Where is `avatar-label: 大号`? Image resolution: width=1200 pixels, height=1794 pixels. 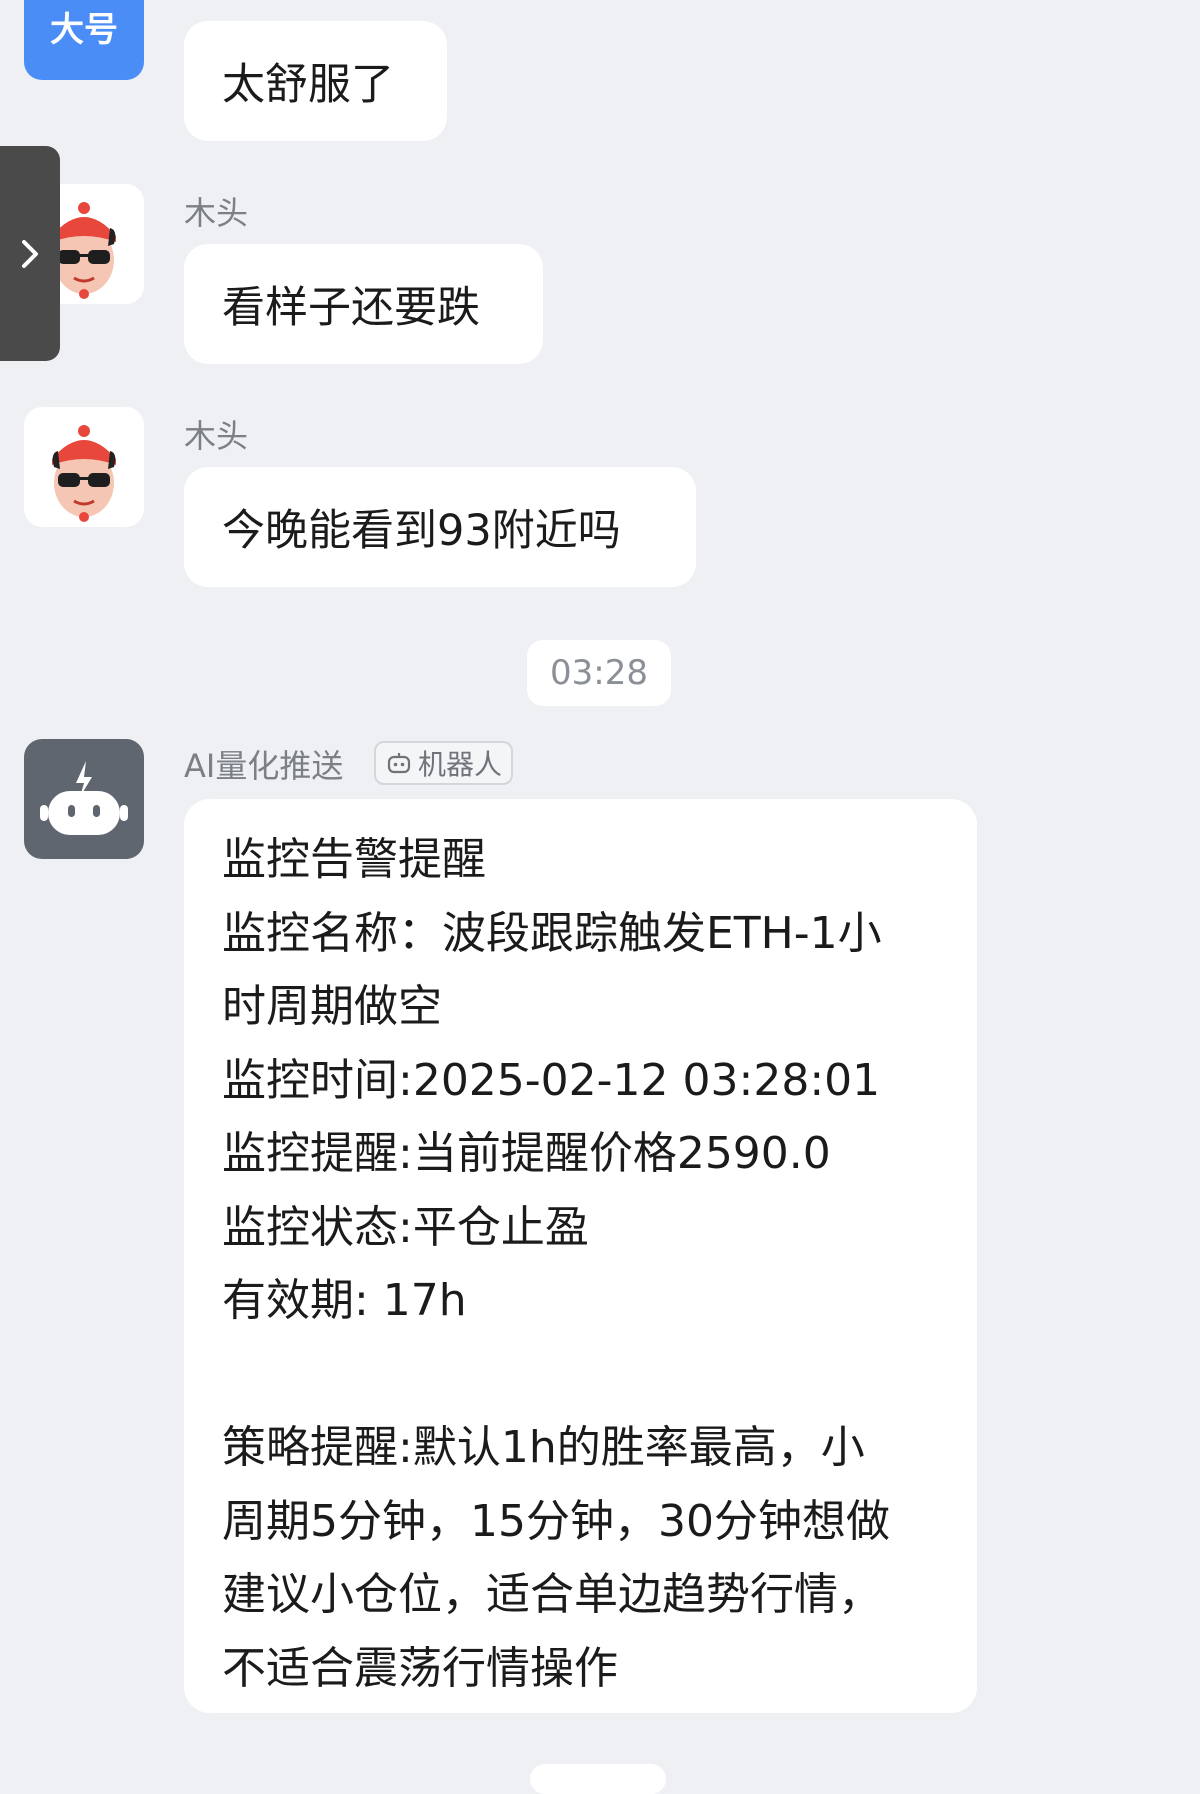
avatar-label: 大号 is located at coordinates (84, 30).